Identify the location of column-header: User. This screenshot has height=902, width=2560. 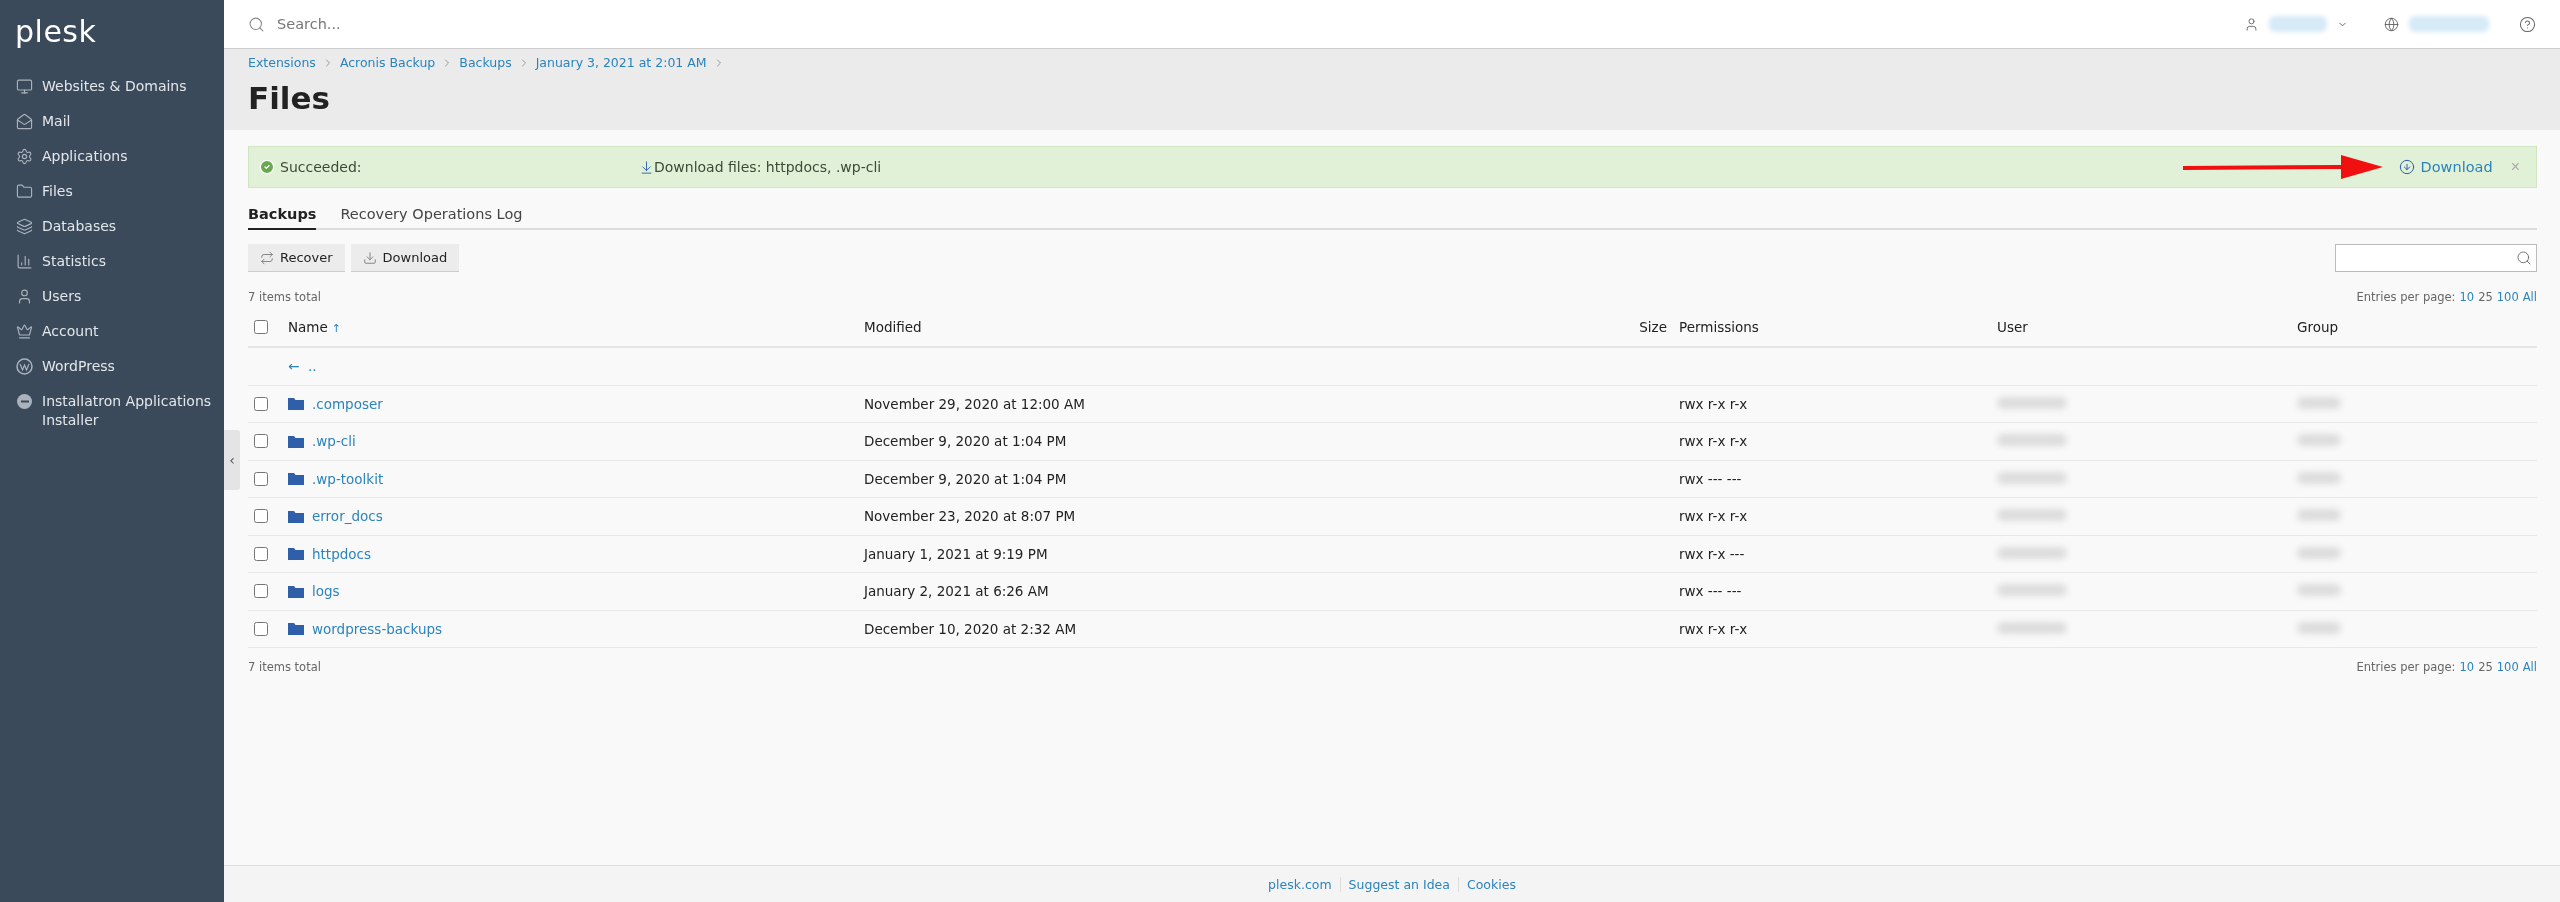
(2147, 327).